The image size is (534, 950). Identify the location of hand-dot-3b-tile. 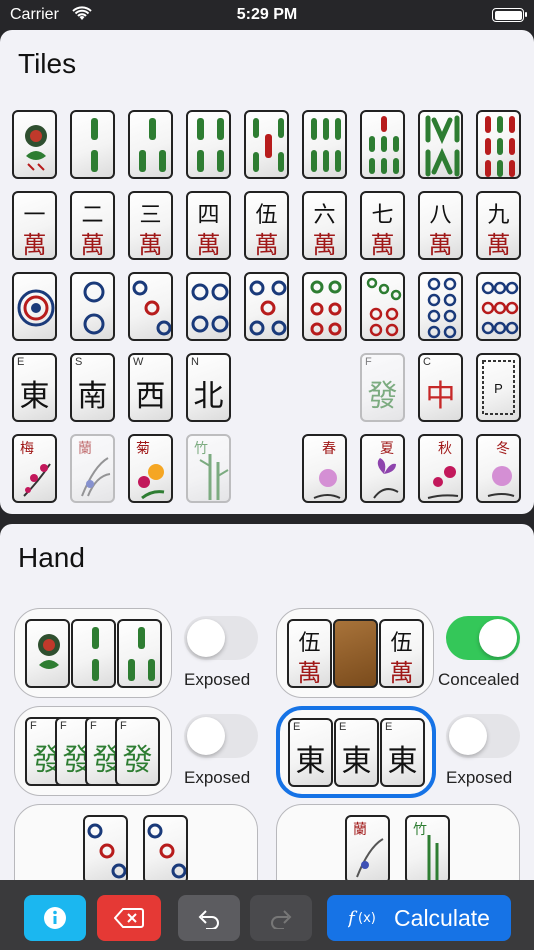
(165, 847).